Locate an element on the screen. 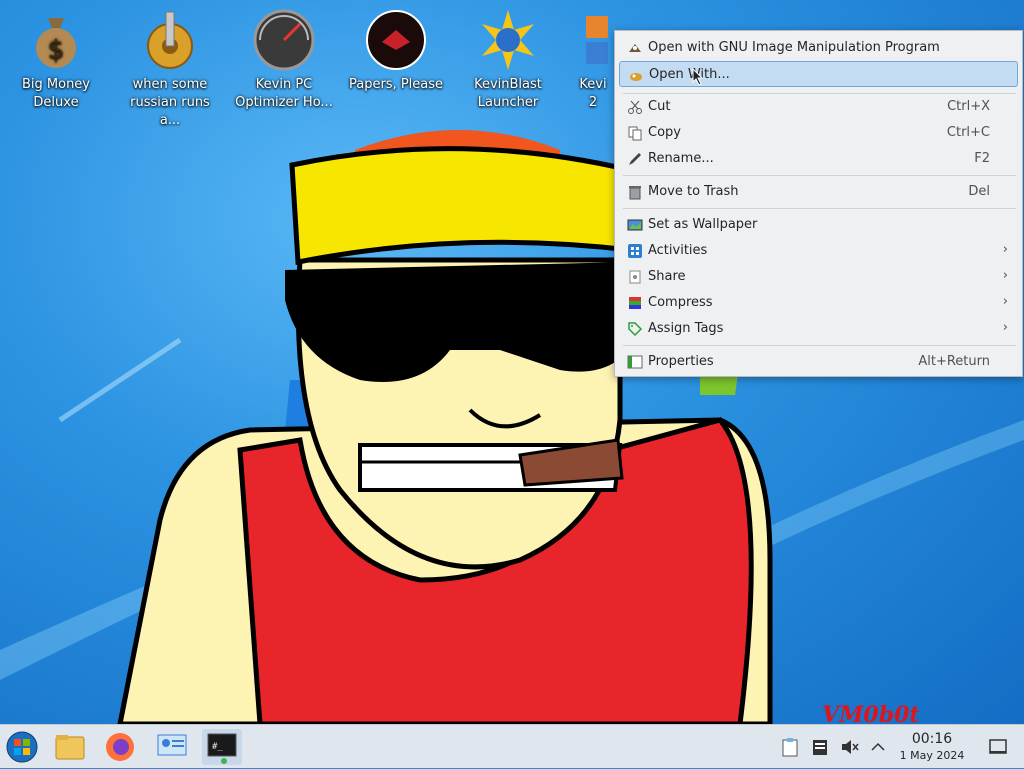 The image size is (1024, 769). desktop-icon-label: Kevi 2 is located at coordinates (593, 93).